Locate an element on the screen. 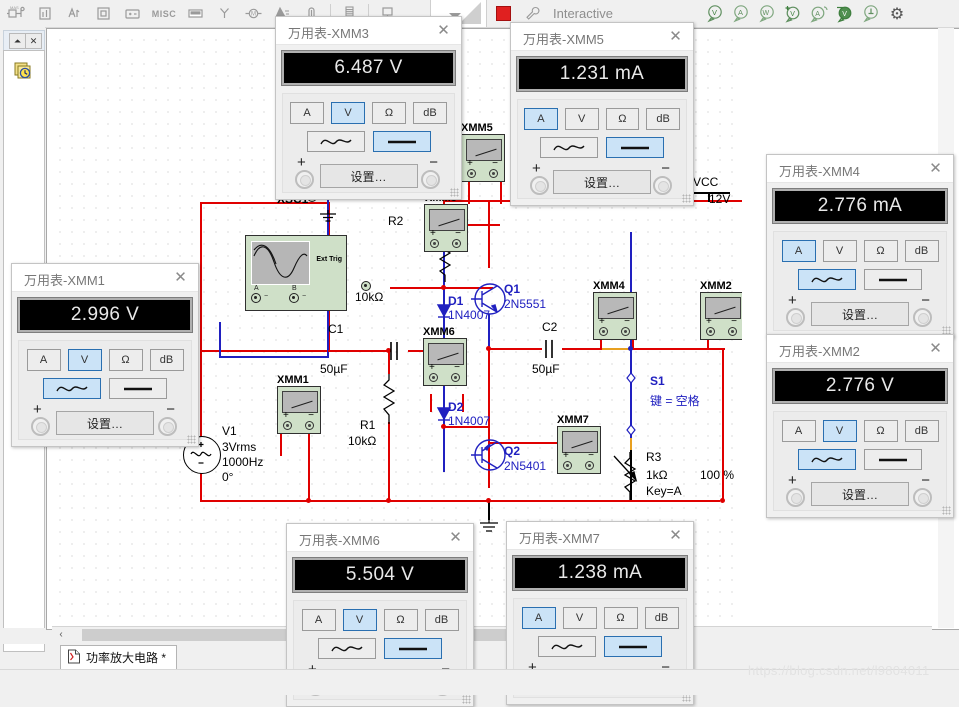 This screenshot has width=959, height=707. sheet-tab-power-amp: 功率放大电路 * is located at coordinates (119, 657).